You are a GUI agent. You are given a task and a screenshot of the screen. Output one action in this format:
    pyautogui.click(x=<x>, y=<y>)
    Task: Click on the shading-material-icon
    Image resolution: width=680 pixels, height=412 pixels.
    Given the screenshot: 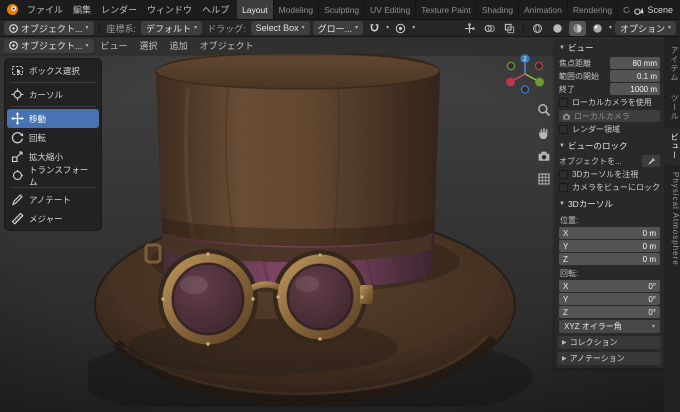 What is the action you would take?
    pyautogui.click(x=577, y=28)
    